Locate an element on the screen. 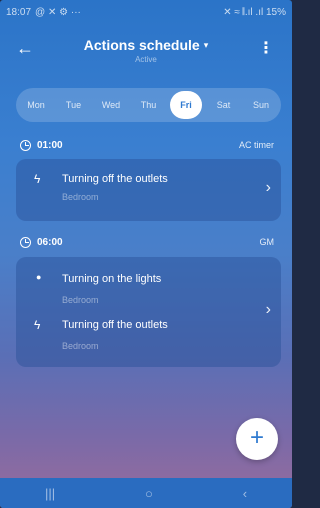  day-tab-tue: Tue is located at coordinates (74, 105).